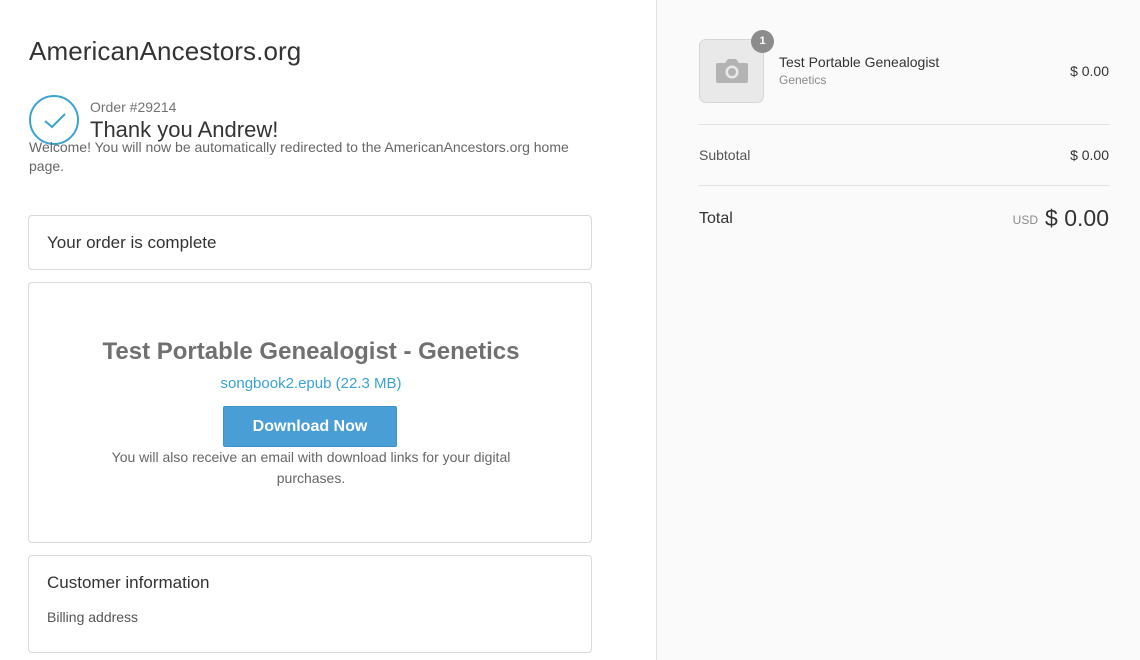 This screenshot has width=1140, height=660. What do you see at coordinates (732, 71) in the screenshot?
I see `camera-icon` at bounding box center [732, 71].